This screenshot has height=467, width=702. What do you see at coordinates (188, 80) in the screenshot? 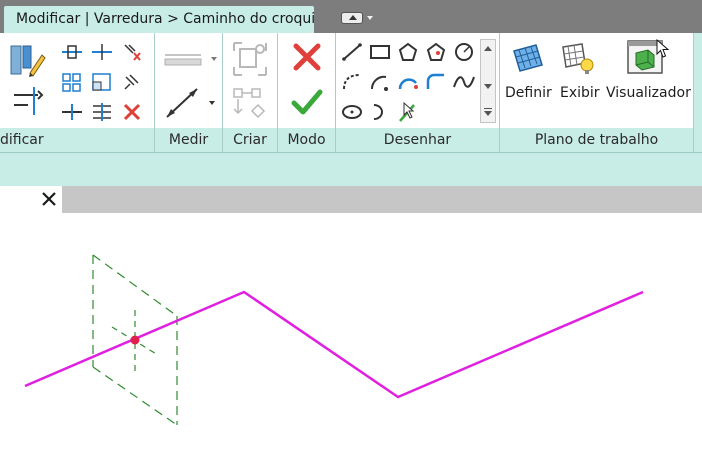
I see `panel-medir-body` at bounding box center [188, 80].